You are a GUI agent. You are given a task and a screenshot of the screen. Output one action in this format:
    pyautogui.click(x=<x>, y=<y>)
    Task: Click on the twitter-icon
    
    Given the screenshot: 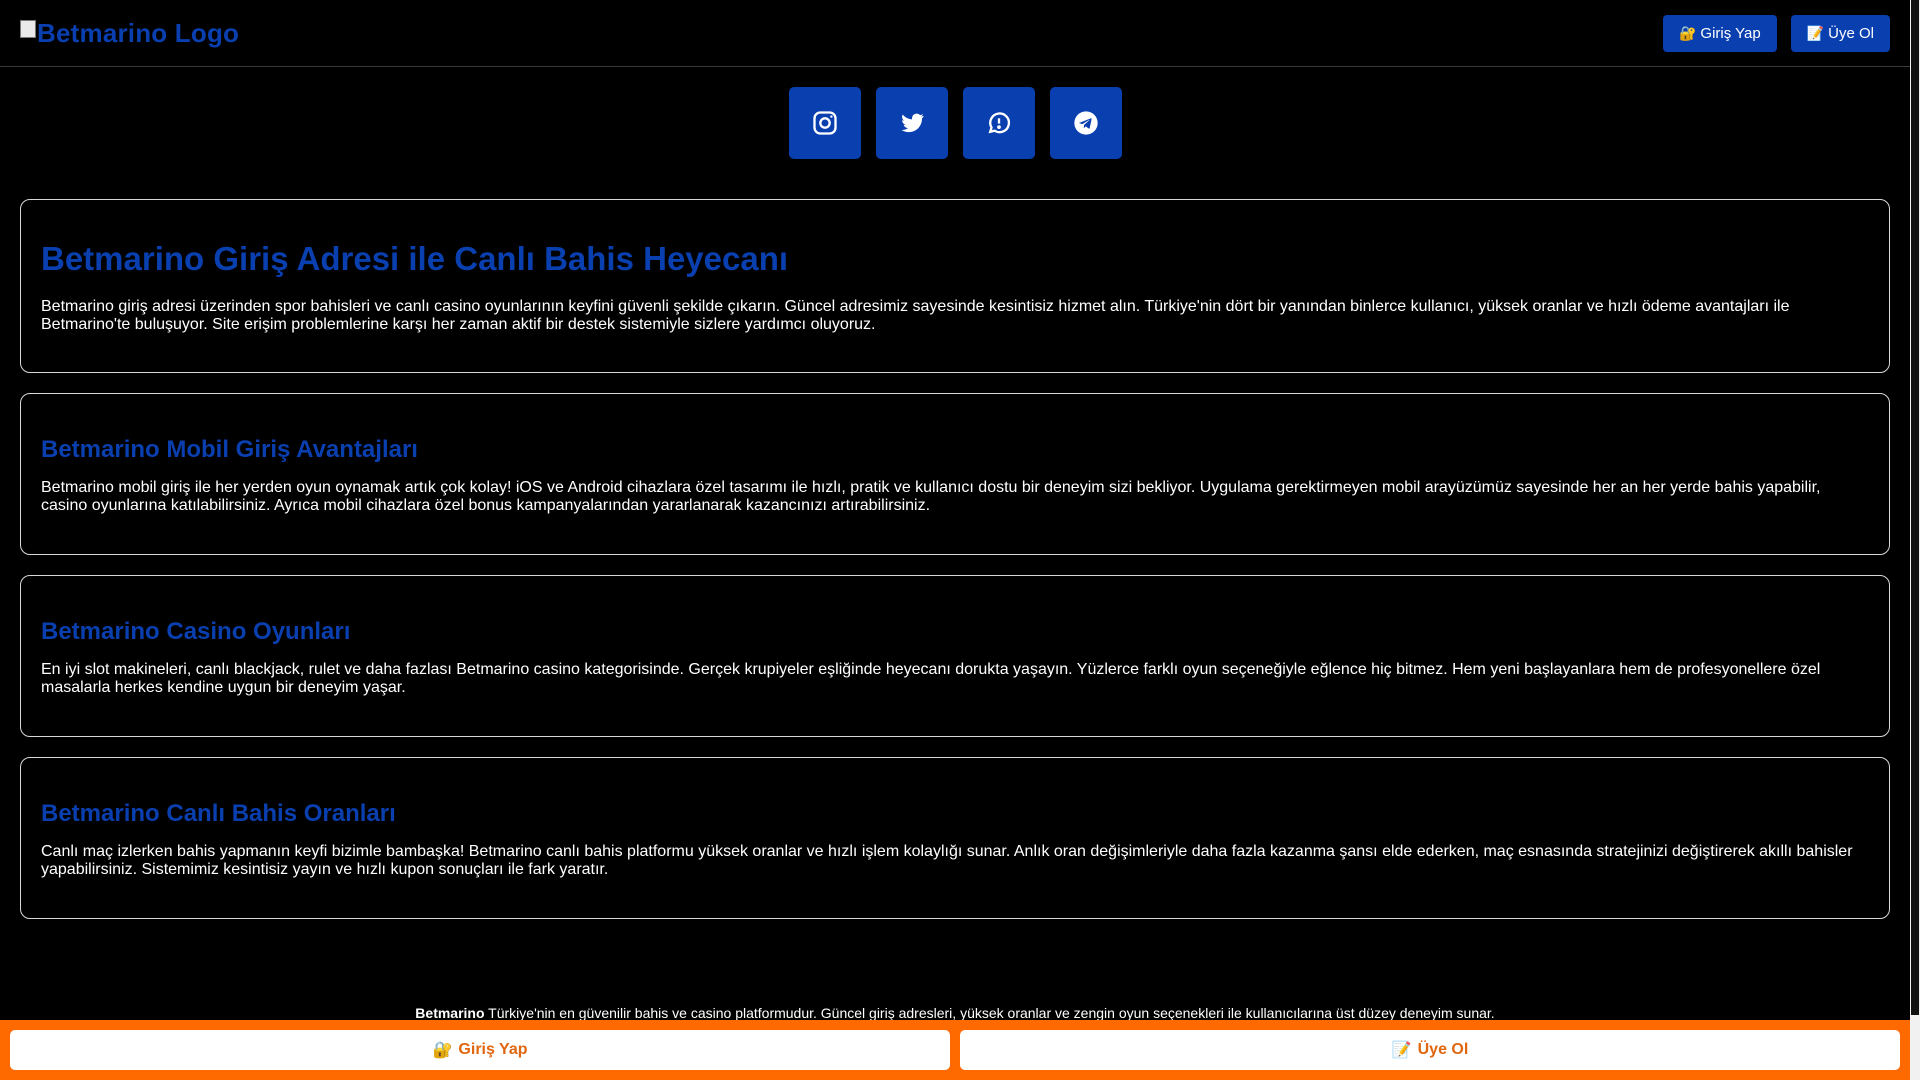 What is the action you would take?
    pyautogui.click(x=912, y=123)
    